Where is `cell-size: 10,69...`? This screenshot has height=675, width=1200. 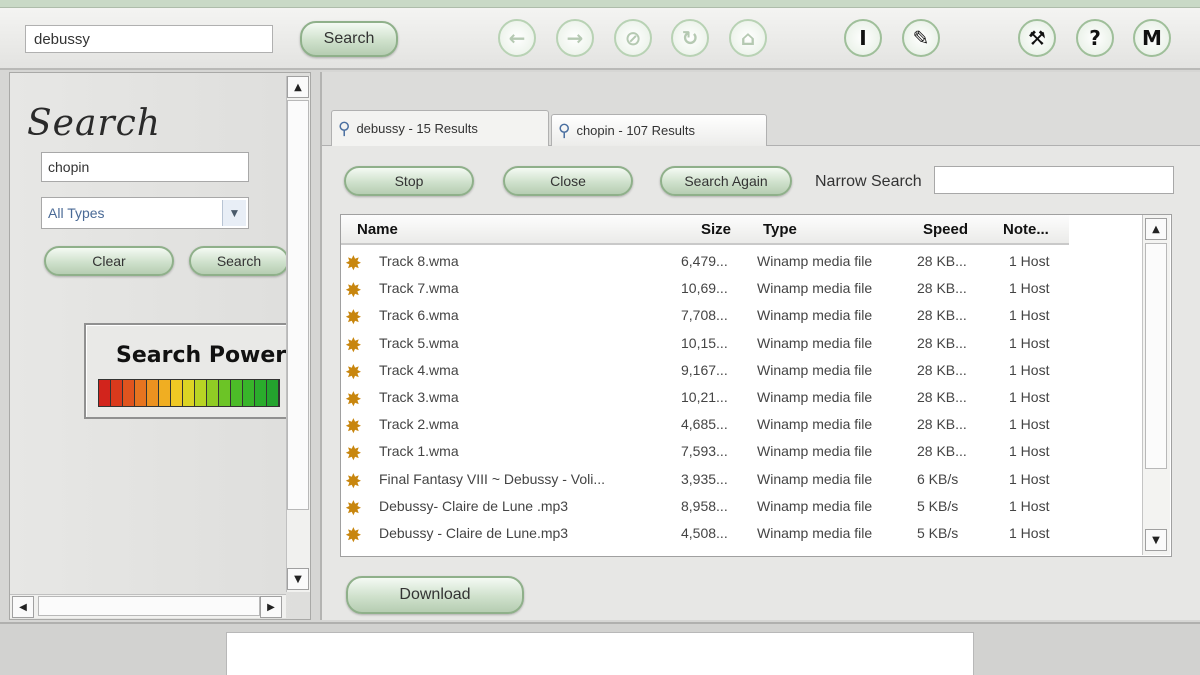
cell-size: 10,69... is located at coordinates (704, 288).